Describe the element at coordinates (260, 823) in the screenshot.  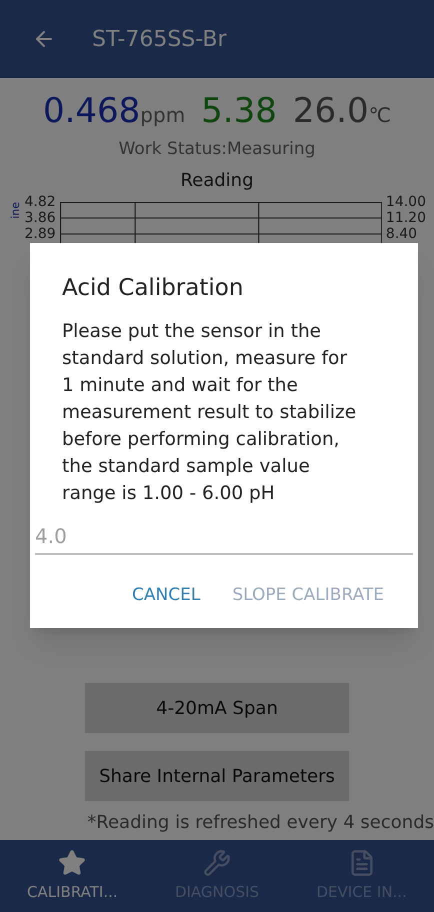
I see `refresh-note: *Reading is refreshed every 4 seconds` at that location.